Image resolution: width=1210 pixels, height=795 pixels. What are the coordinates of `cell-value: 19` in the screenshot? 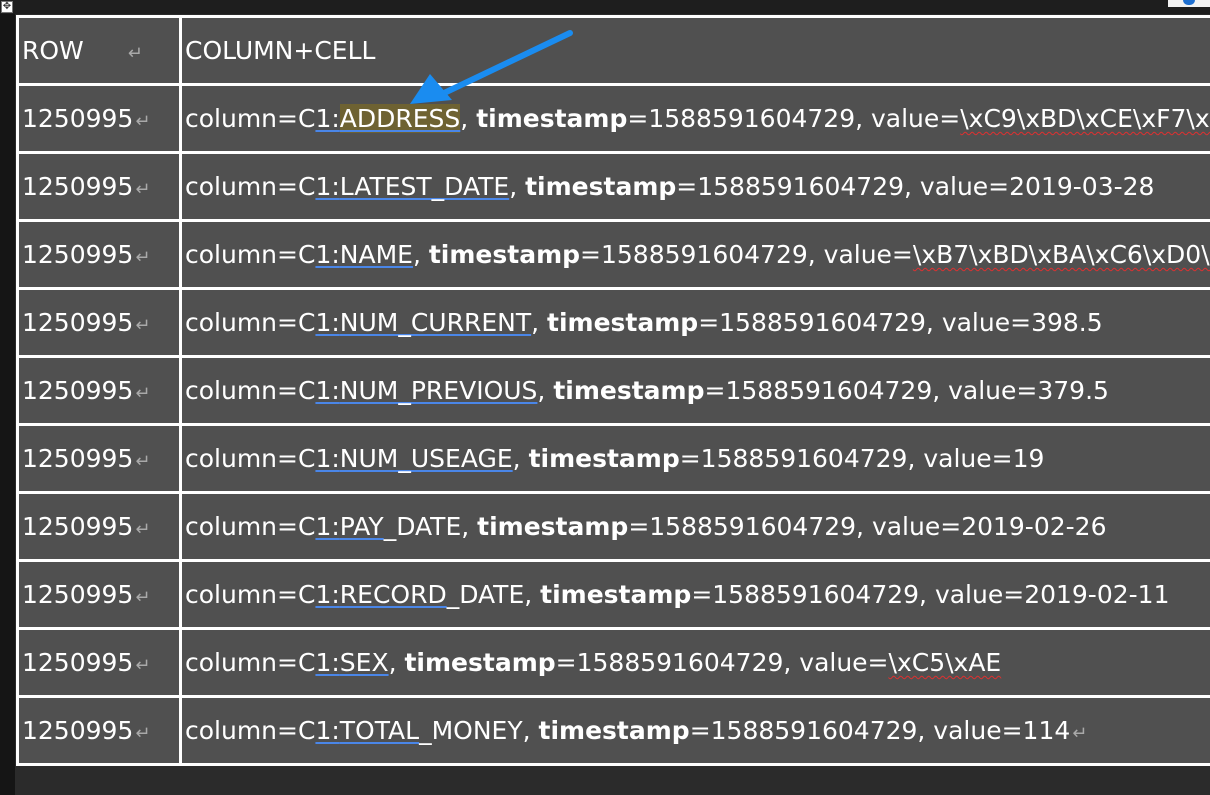 It's located at (1028, 458).